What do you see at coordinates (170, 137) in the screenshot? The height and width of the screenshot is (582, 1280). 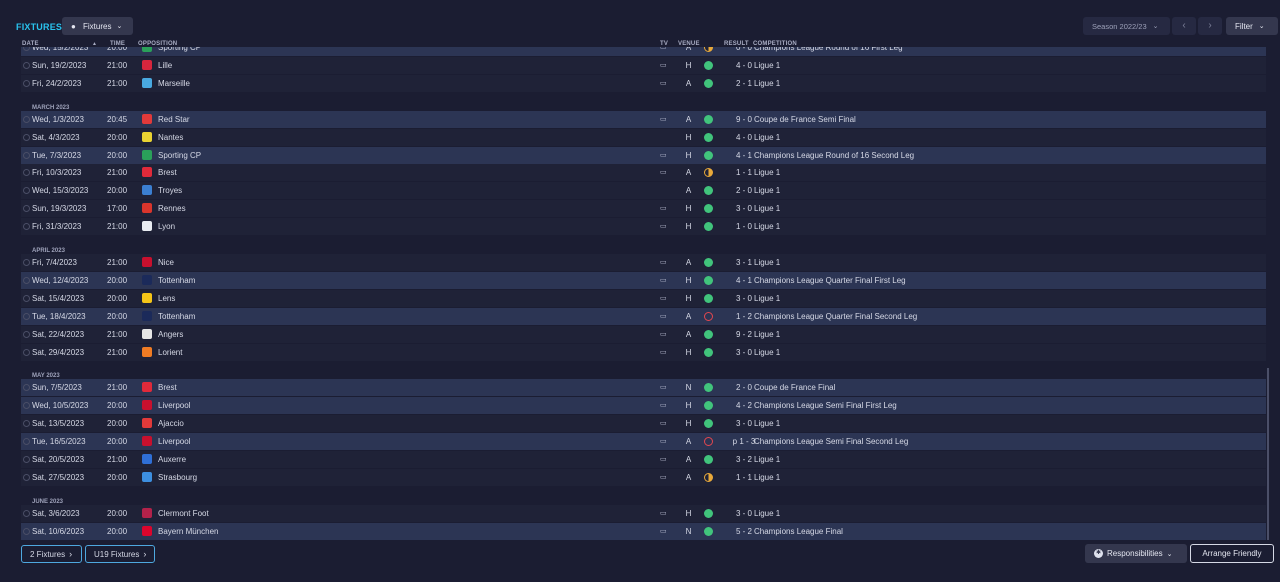 I see `opposition-team: Nantes` at bounding box center [170, 137].